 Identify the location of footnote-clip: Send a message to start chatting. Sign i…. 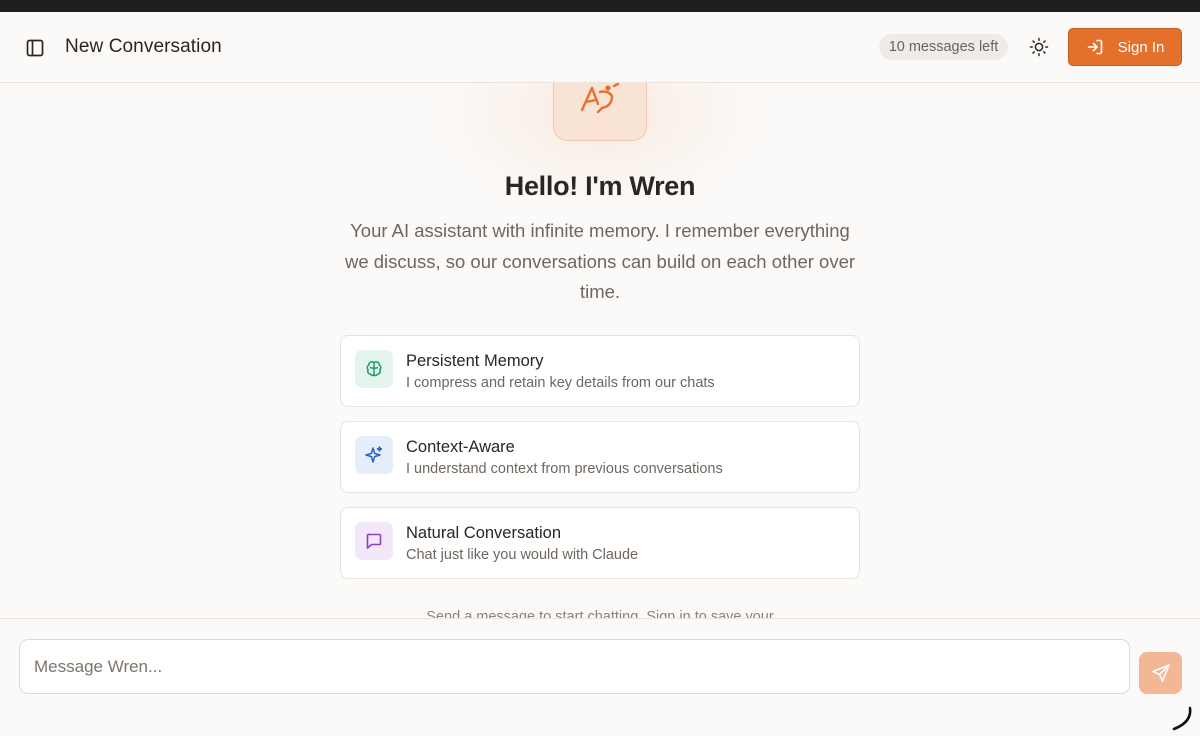
(600, 611).